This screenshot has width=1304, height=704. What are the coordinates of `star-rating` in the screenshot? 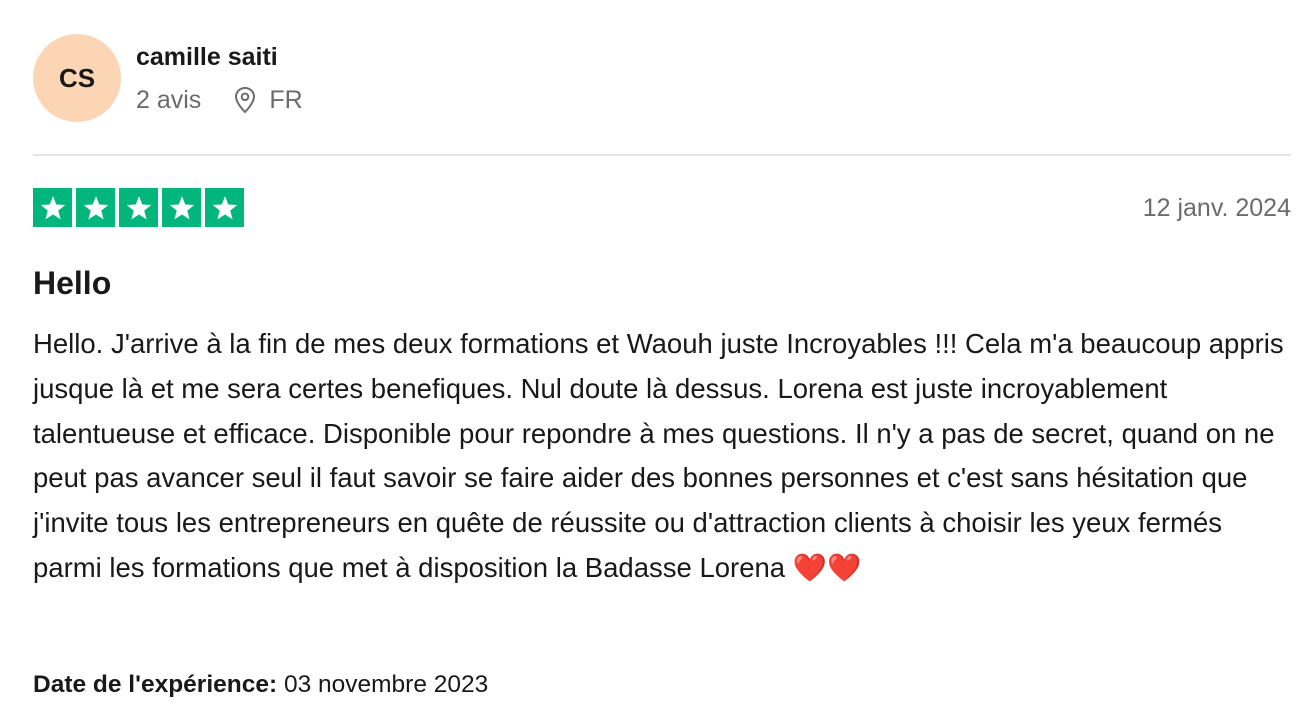 It's located at (138, 207).